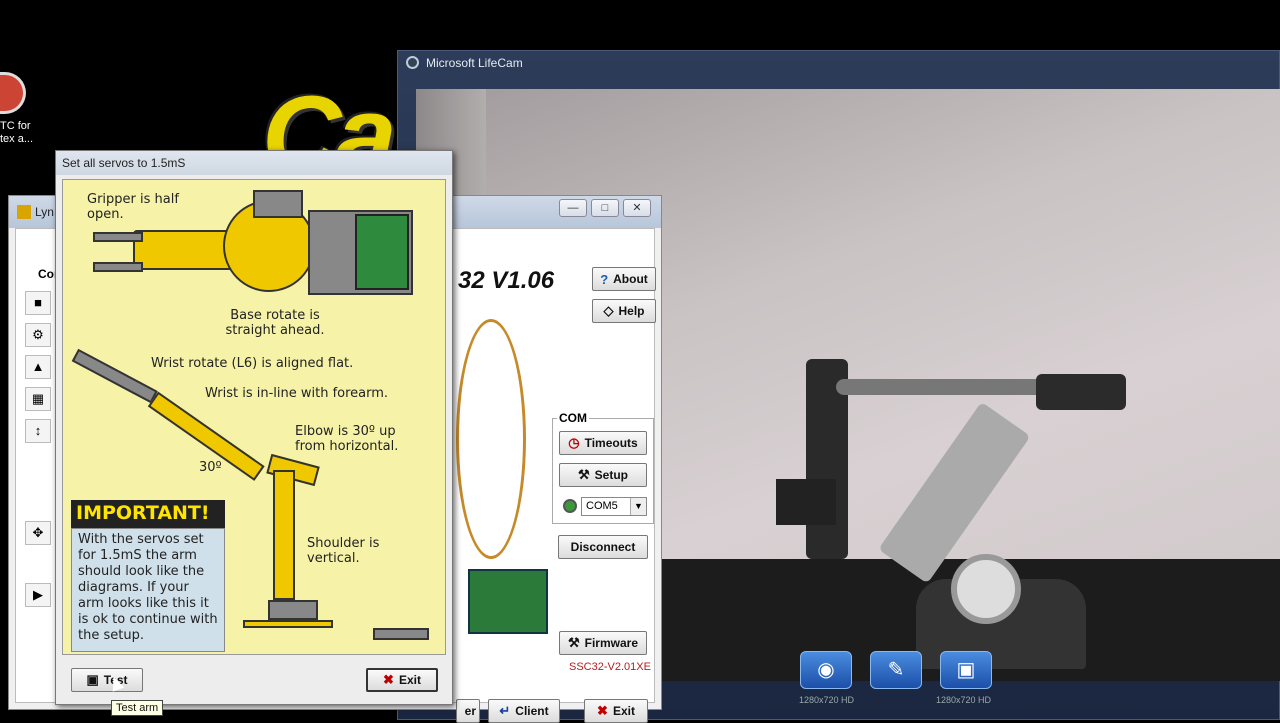 This screenshot has height=723, width=1280. Describe the element at coordinates (115, 376) in the screenshot. I see `diagram-gripper-side` at that location.